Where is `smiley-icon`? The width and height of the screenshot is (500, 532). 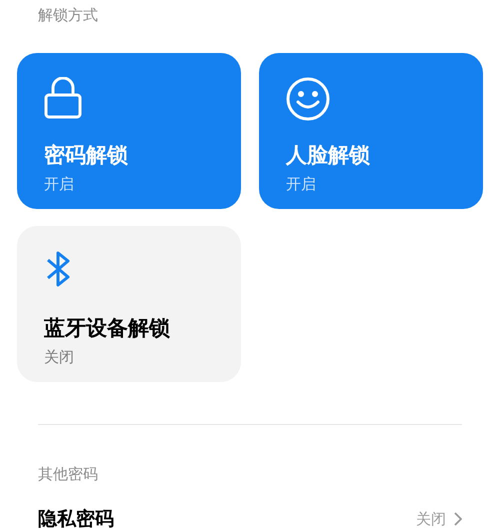 smiley-icon is located at coordinates (308, 98).